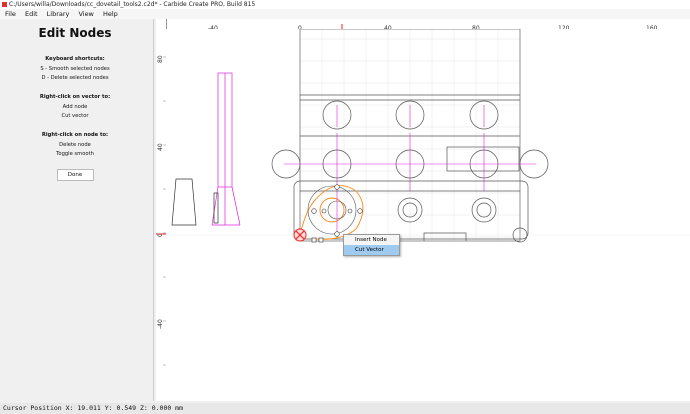  I want to click on vector-heading: Right-click on vector to:, so click(75, 97).